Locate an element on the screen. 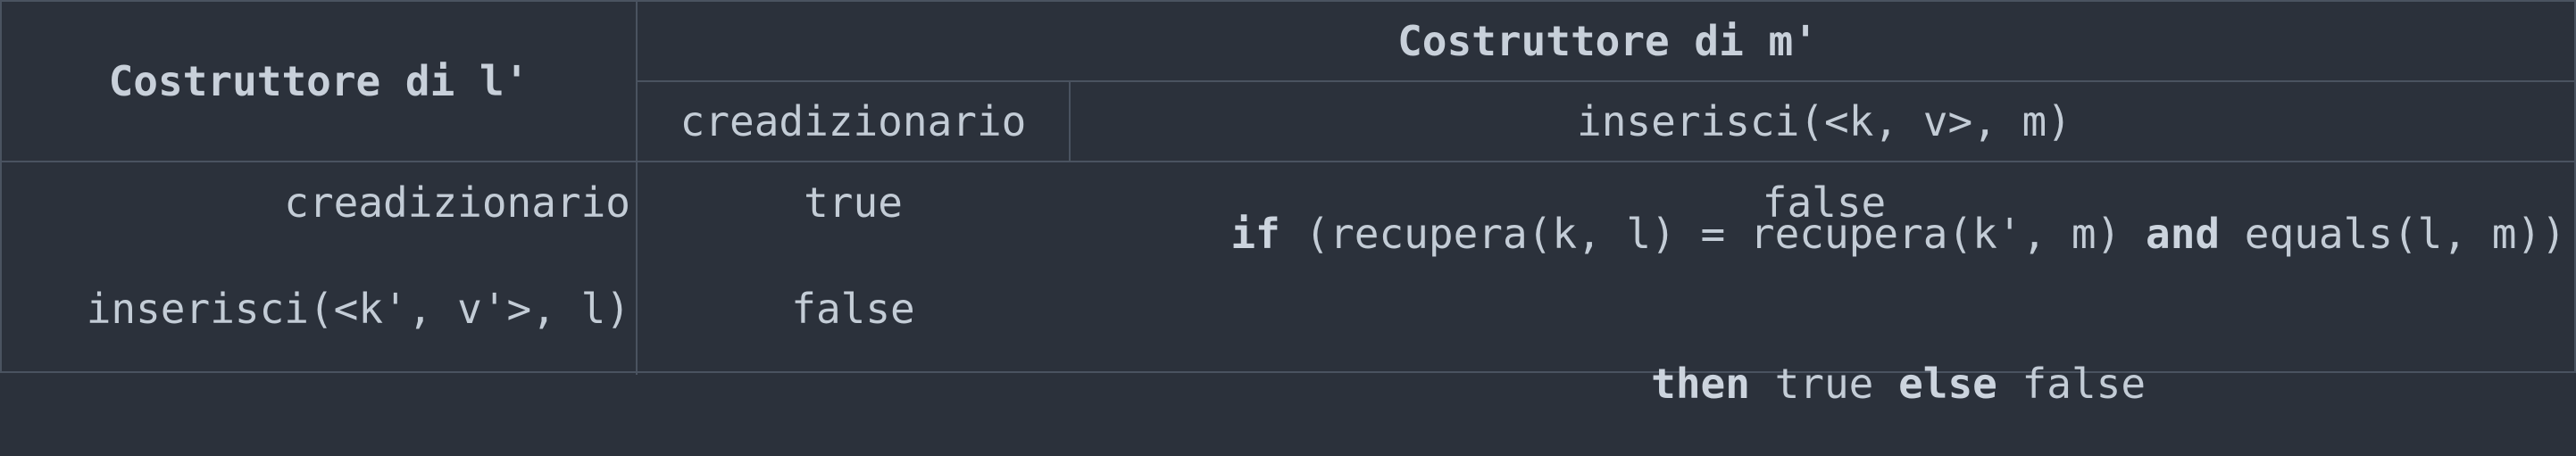 Image resolution: width=2576 pixels, height=456 pixels. header-constructor-m: Costruttore di m' is located at coordinates (1607, 41).